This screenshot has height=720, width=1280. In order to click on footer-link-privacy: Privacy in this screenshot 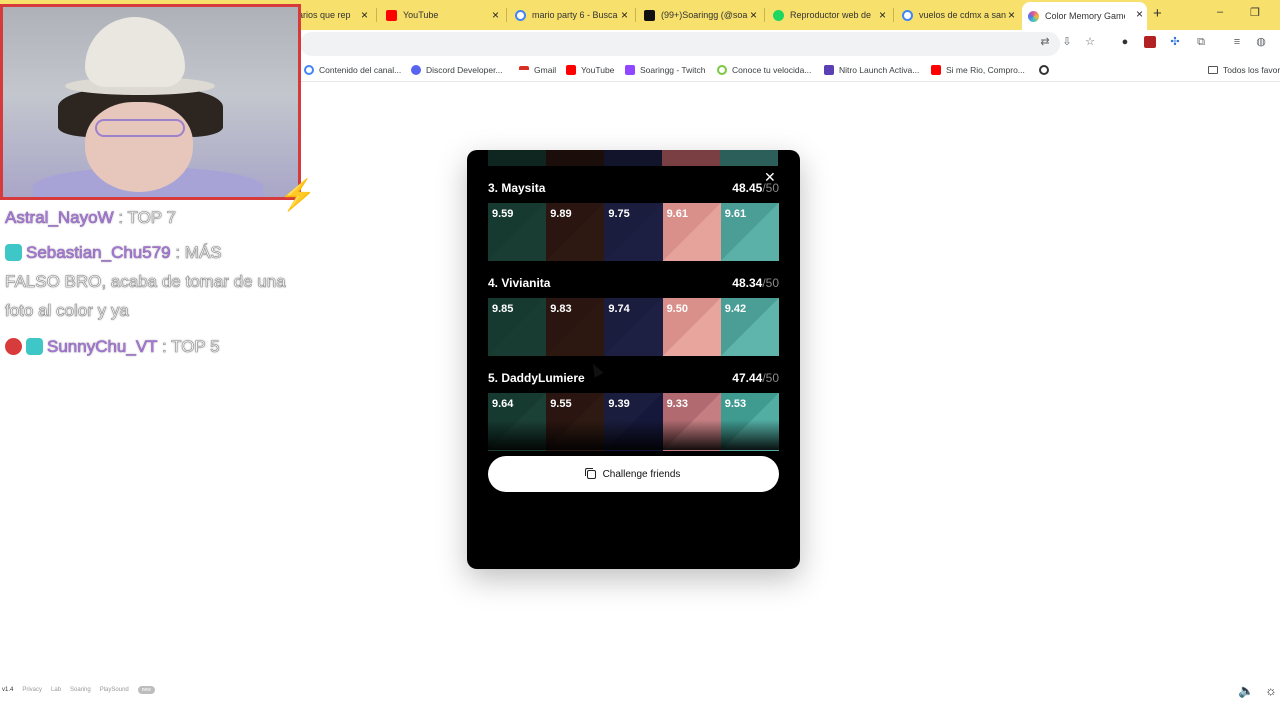, I will do `click(32, 690)`.